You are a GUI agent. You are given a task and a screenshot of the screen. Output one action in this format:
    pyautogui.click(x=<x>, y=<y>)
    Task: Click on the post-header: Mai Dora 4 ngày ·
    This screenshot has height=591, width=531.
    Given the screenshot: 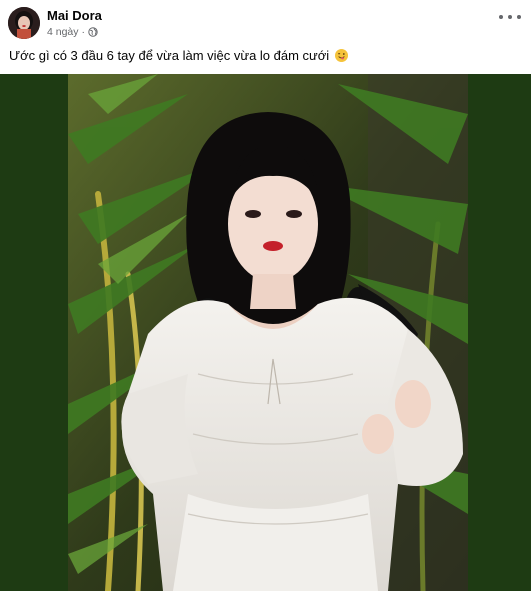 What is the action you would take?
    pyautogui.click(x=265, y=22)
    